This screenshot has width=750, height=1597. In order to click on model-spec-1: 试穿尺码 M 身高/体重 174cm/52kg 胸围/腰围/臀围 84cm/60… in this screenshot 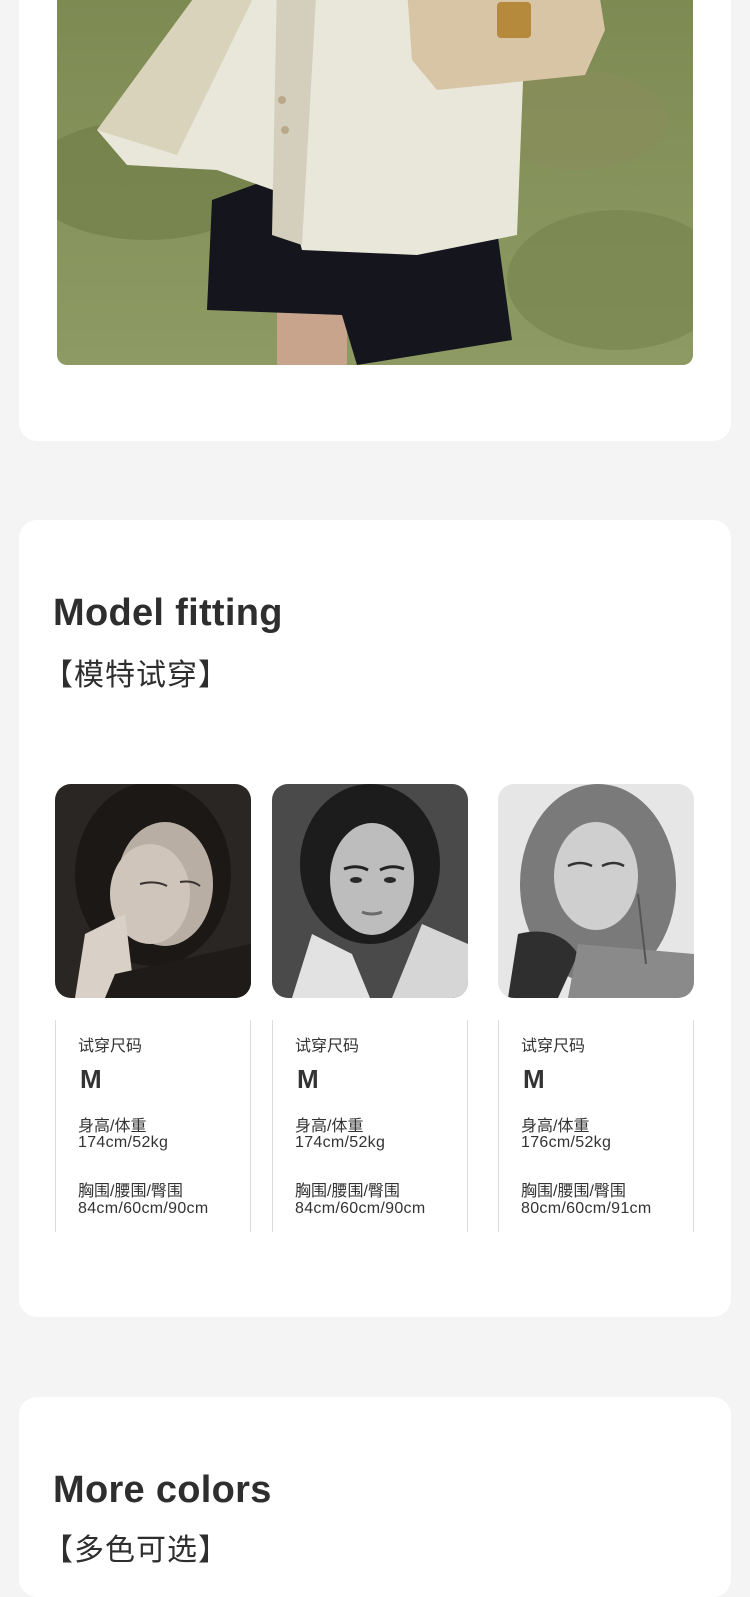, I will do `click(153, 1126)`.